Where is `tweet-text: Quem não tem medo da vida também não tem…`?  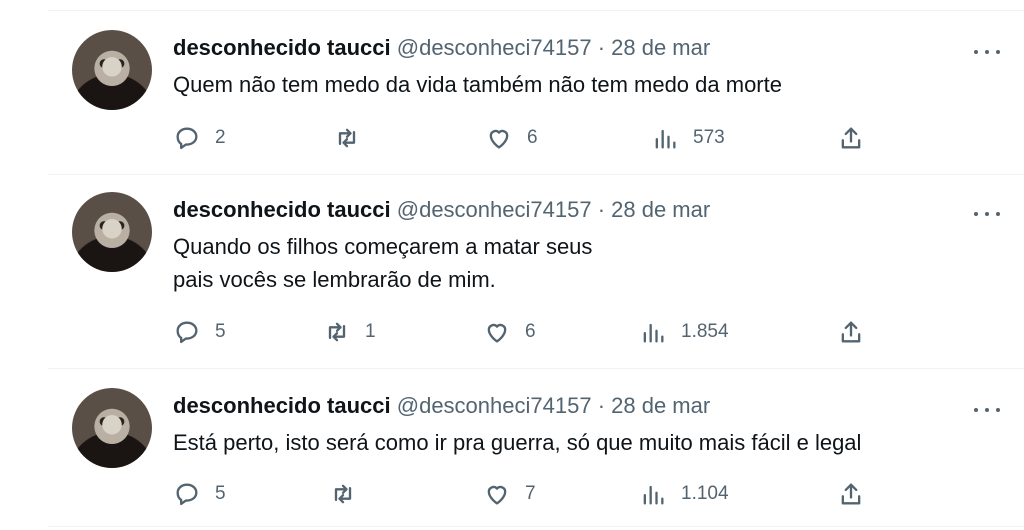 tweet-text: Quem não tem medo da vida também não tem… is located at coordinates (477, 84).